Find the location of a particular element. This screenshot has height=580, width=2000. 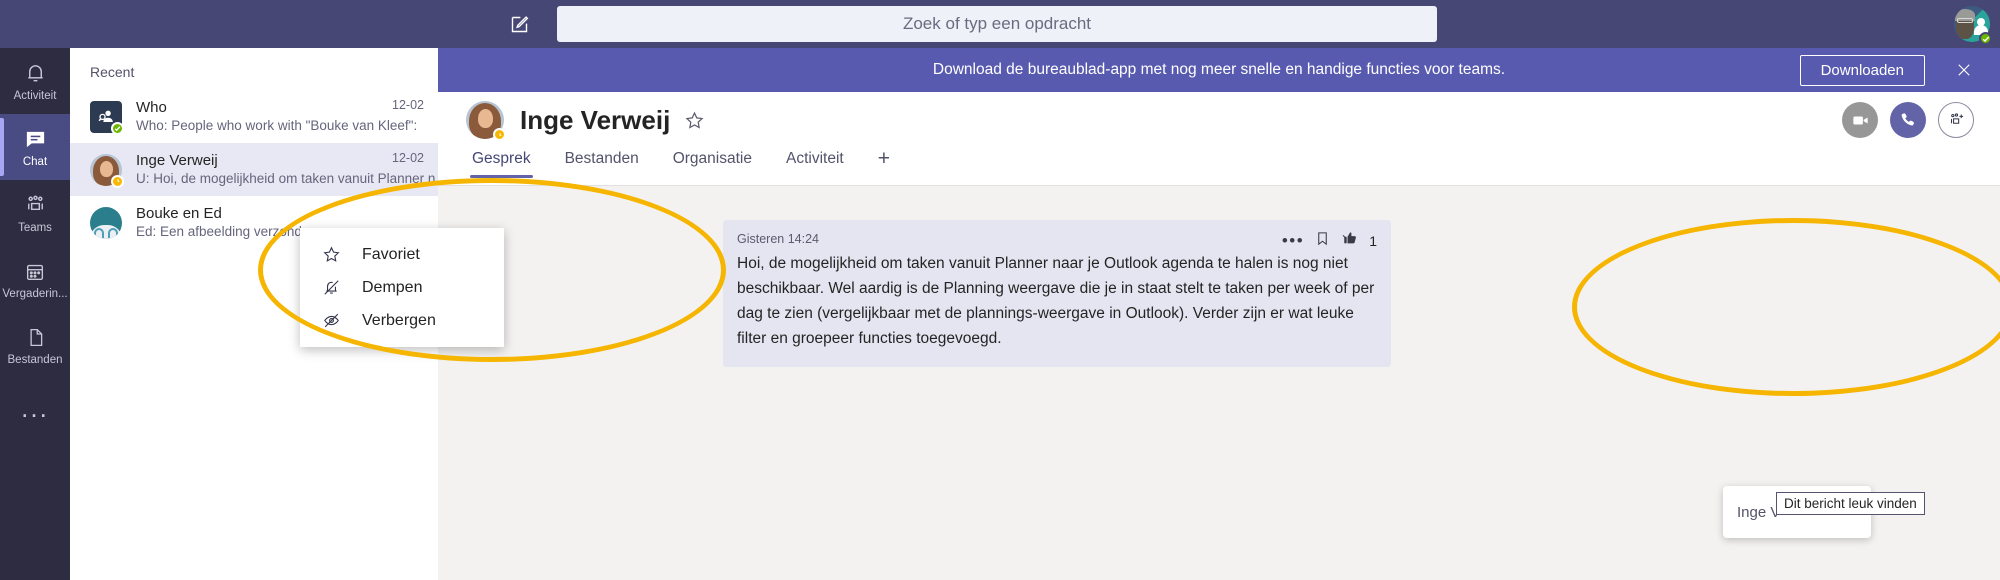

group-avatar is located at coordinates (106, 222).